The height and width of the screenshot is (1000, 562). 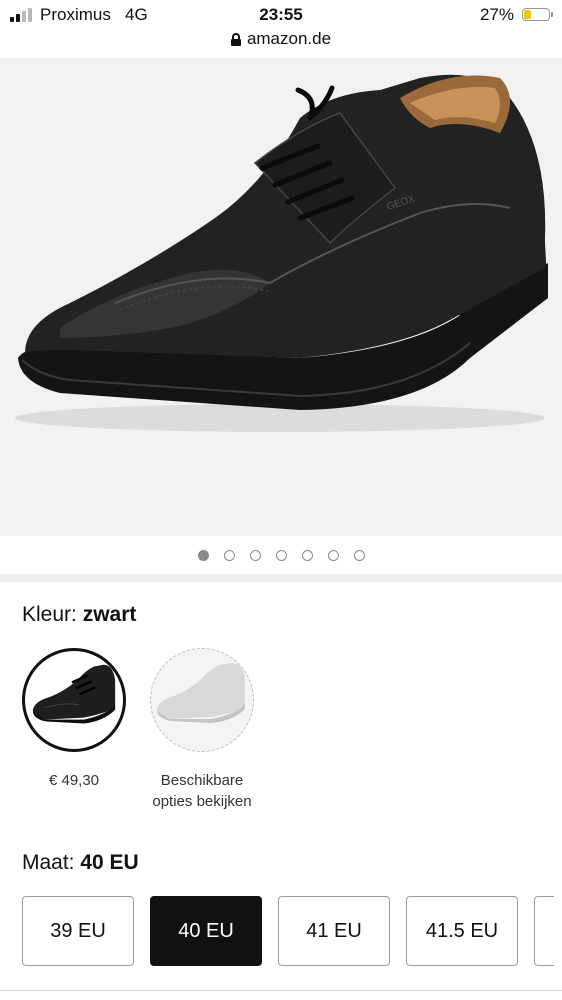 I want to click on shoe-thumbnail, so click(x=74, y=694).